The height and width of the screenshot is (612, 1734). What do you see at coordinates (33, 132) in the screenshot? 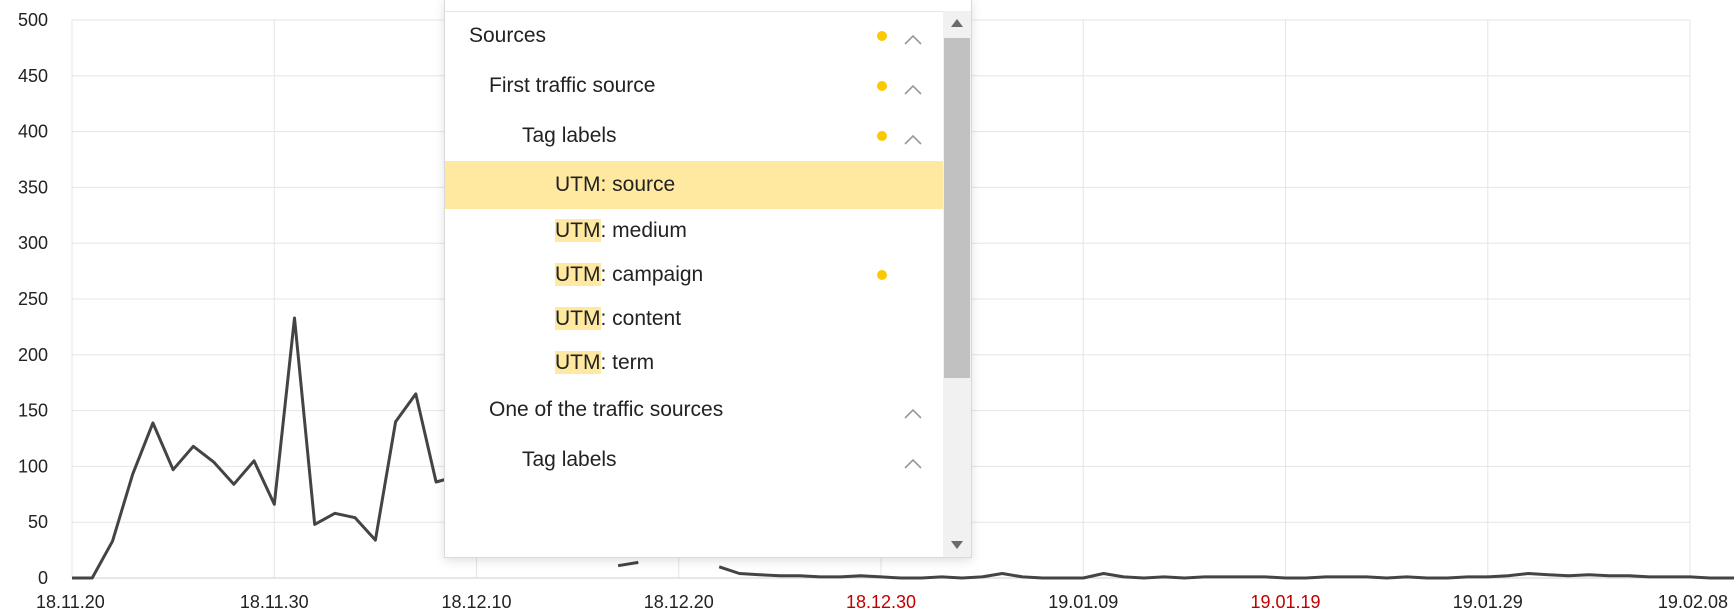
I see `y-tick-label: 400` at bounding box center [33, 132].